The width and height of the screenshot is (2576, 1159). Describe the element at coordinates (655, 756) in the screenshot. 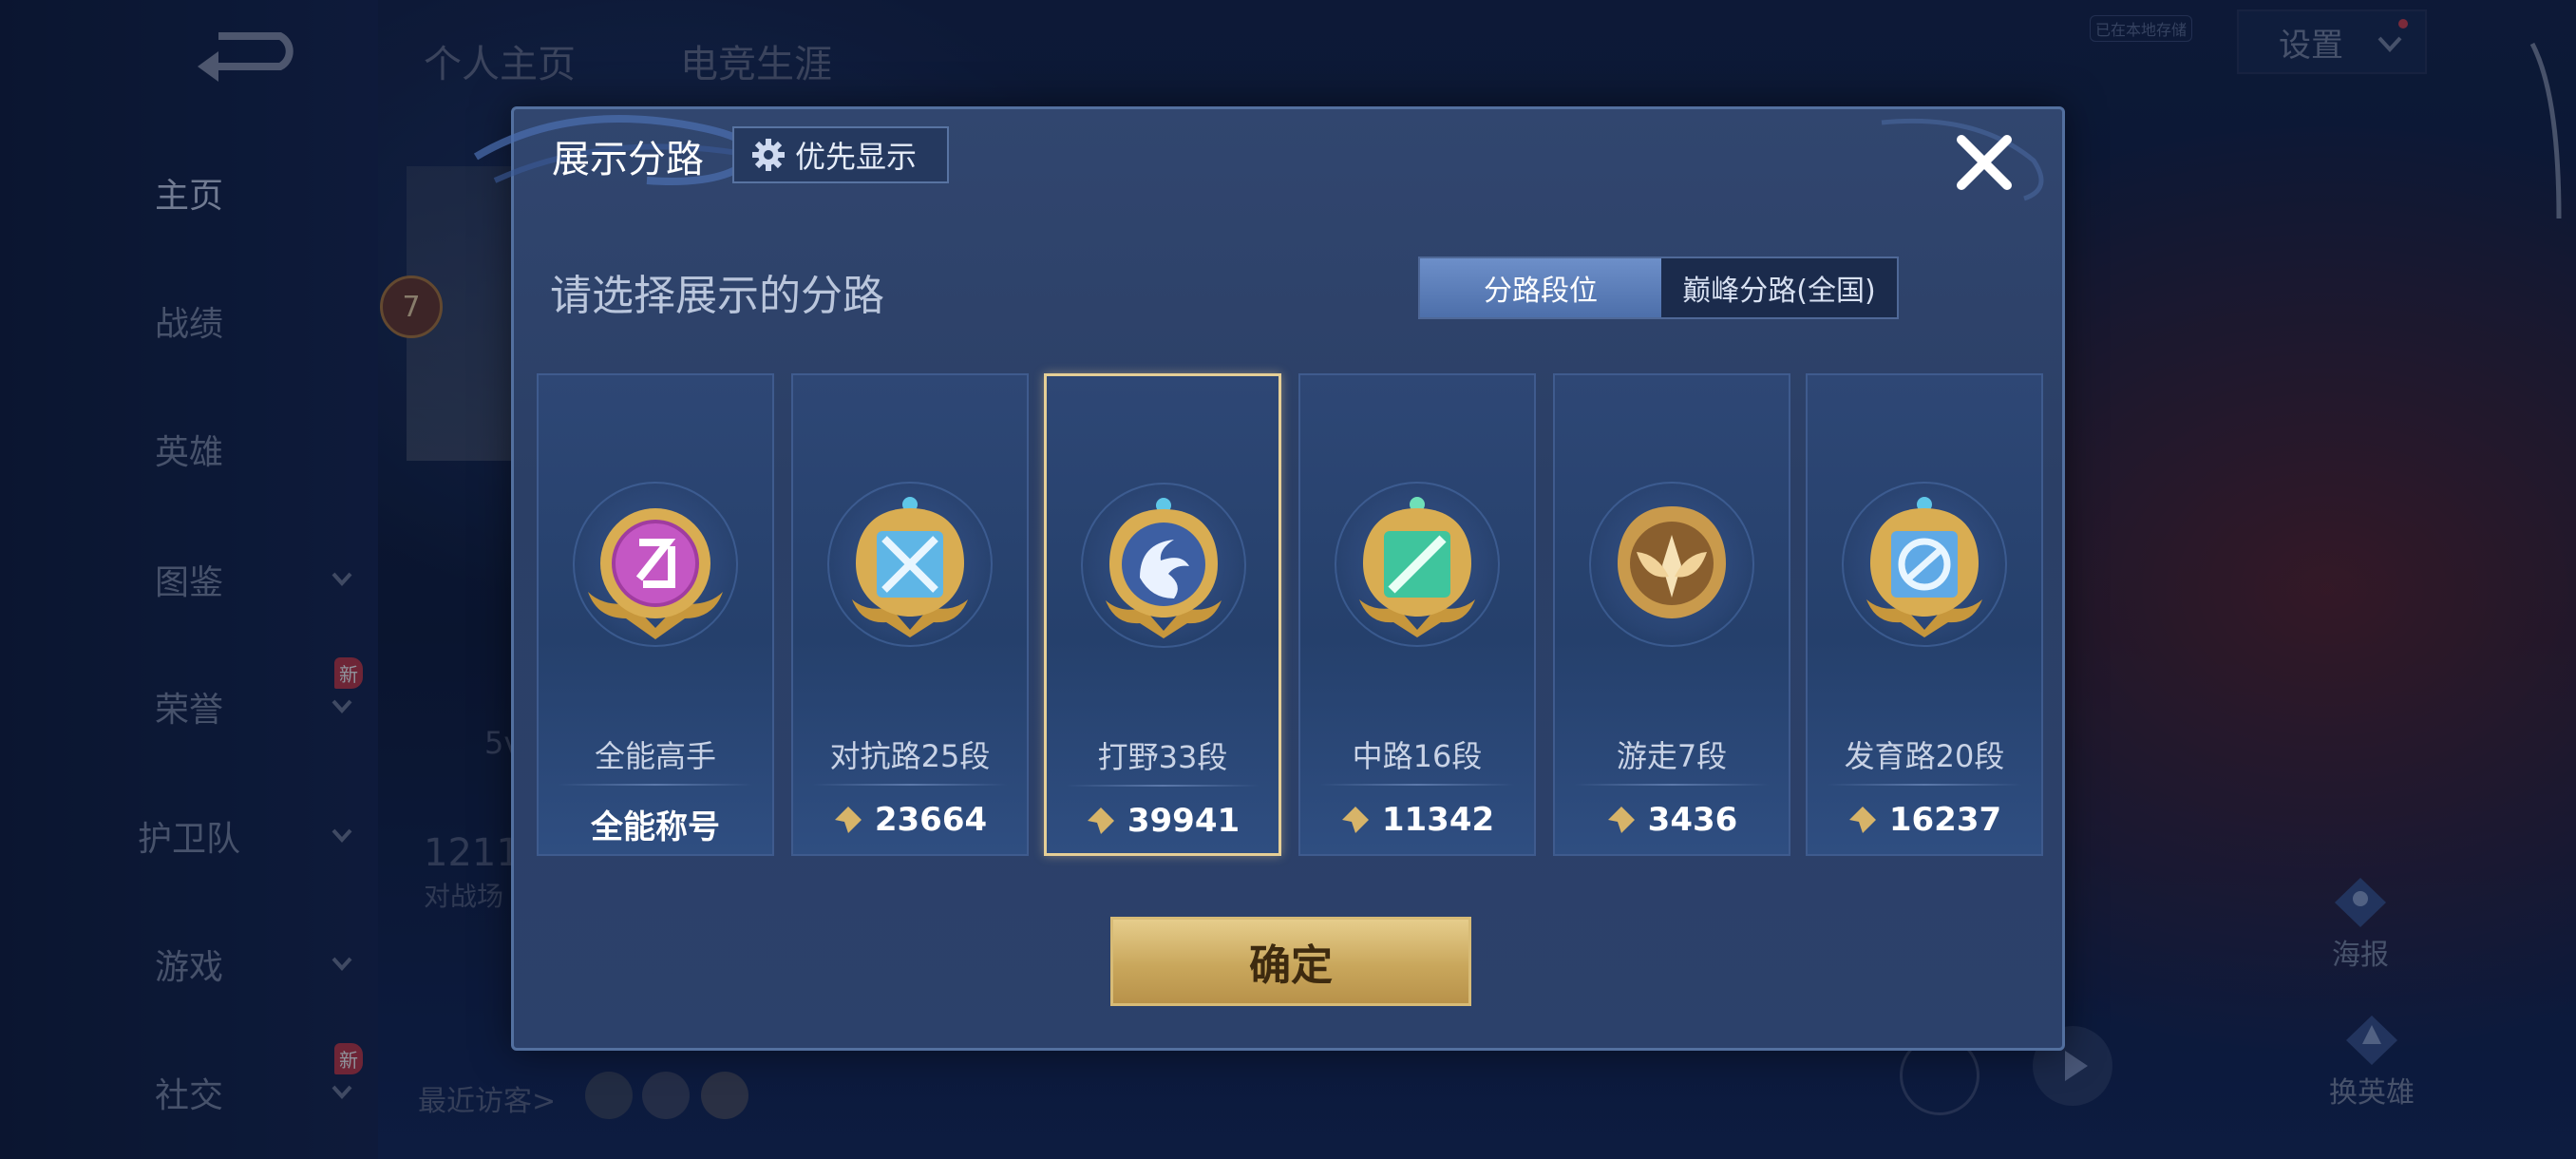

I see `lane-name: 全能高手` at that location.